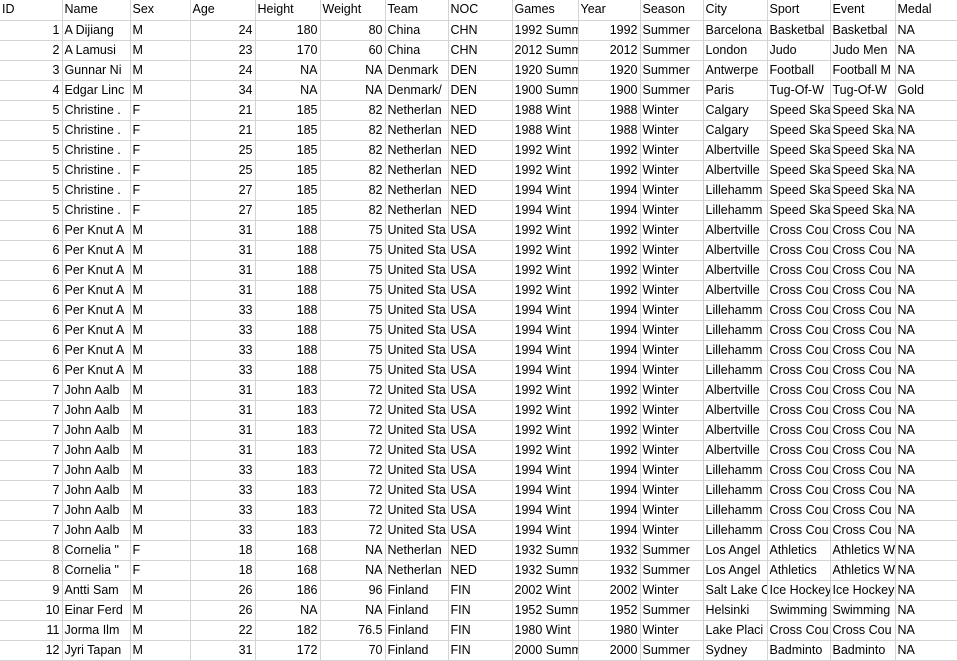  Describe the element at coordinates (353, 50) in the screenshot. I see `cell-weight: 60` at that location.